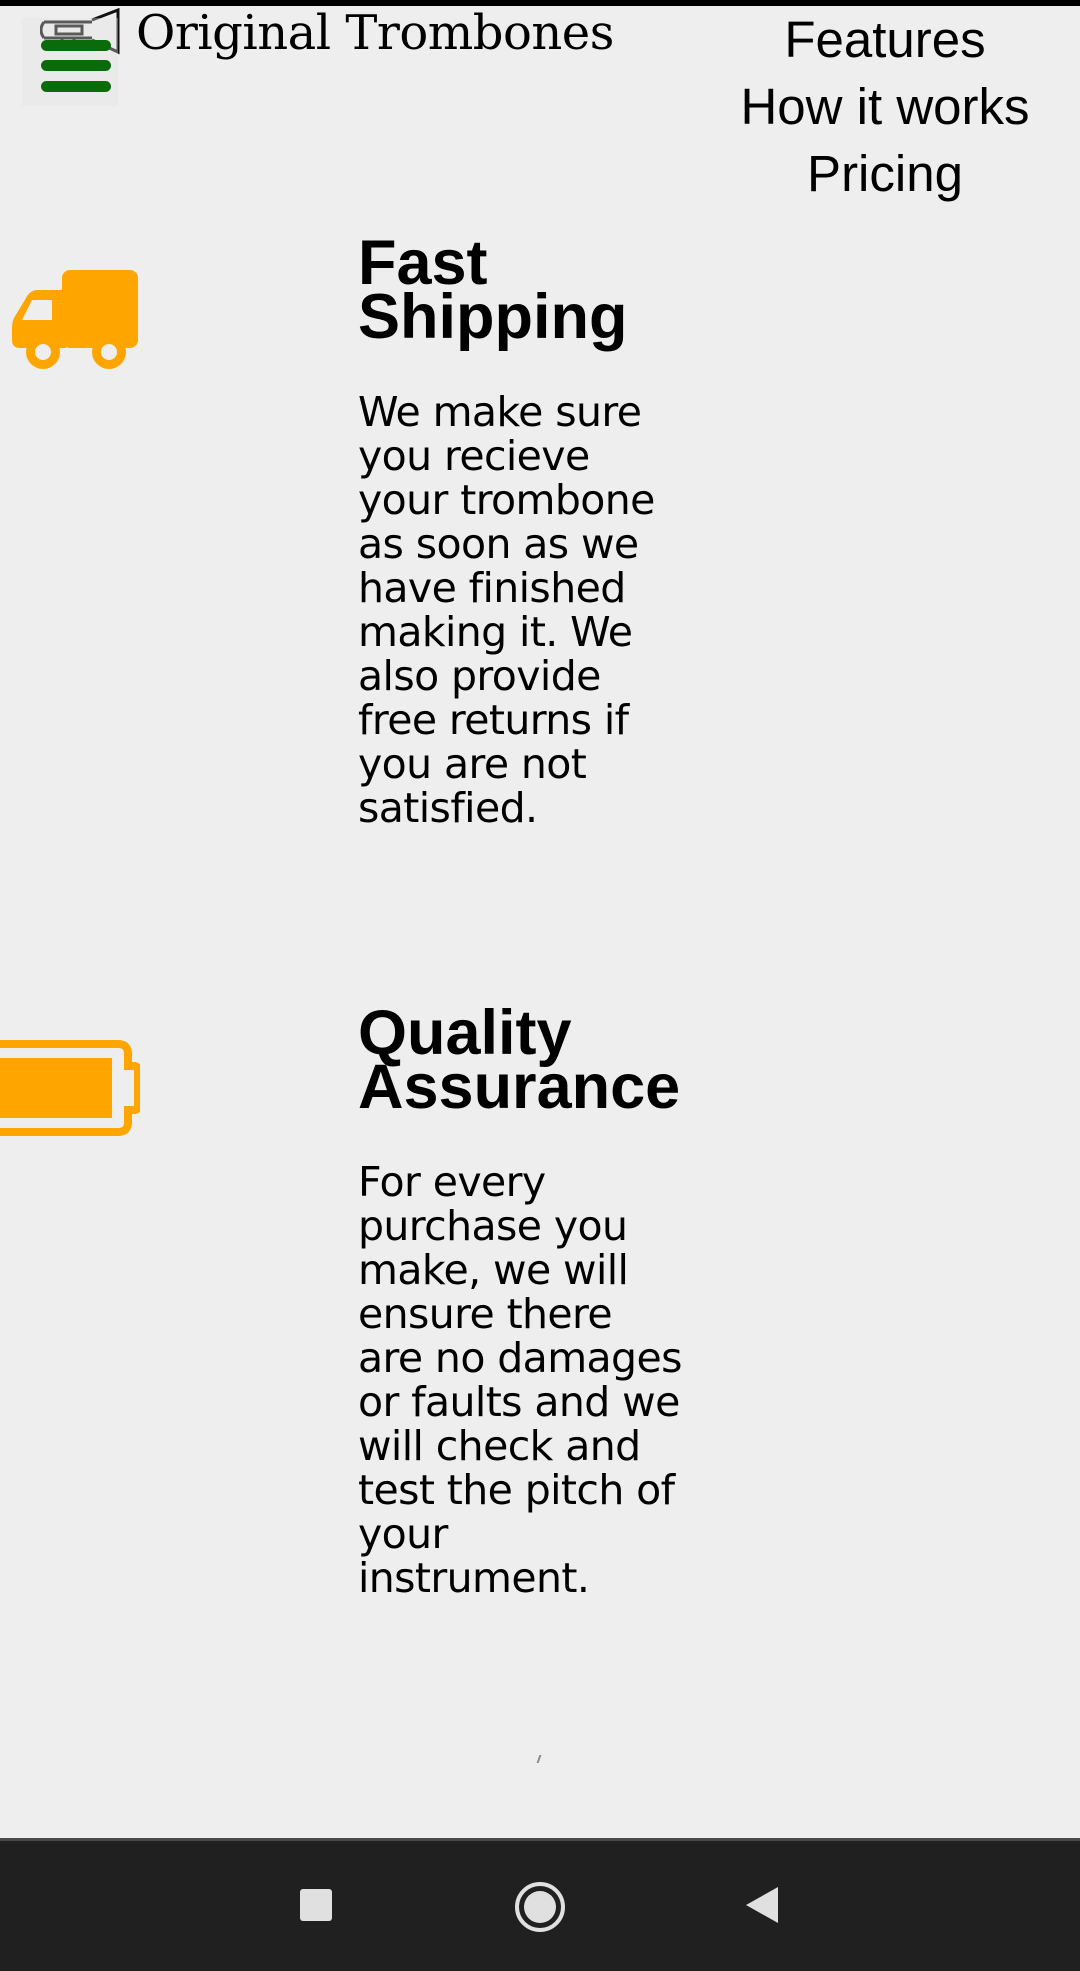 The height and width of the screenshot is (1971, 1080). I want to click on site-brand-title: Original Trombones, so click(375, 33).